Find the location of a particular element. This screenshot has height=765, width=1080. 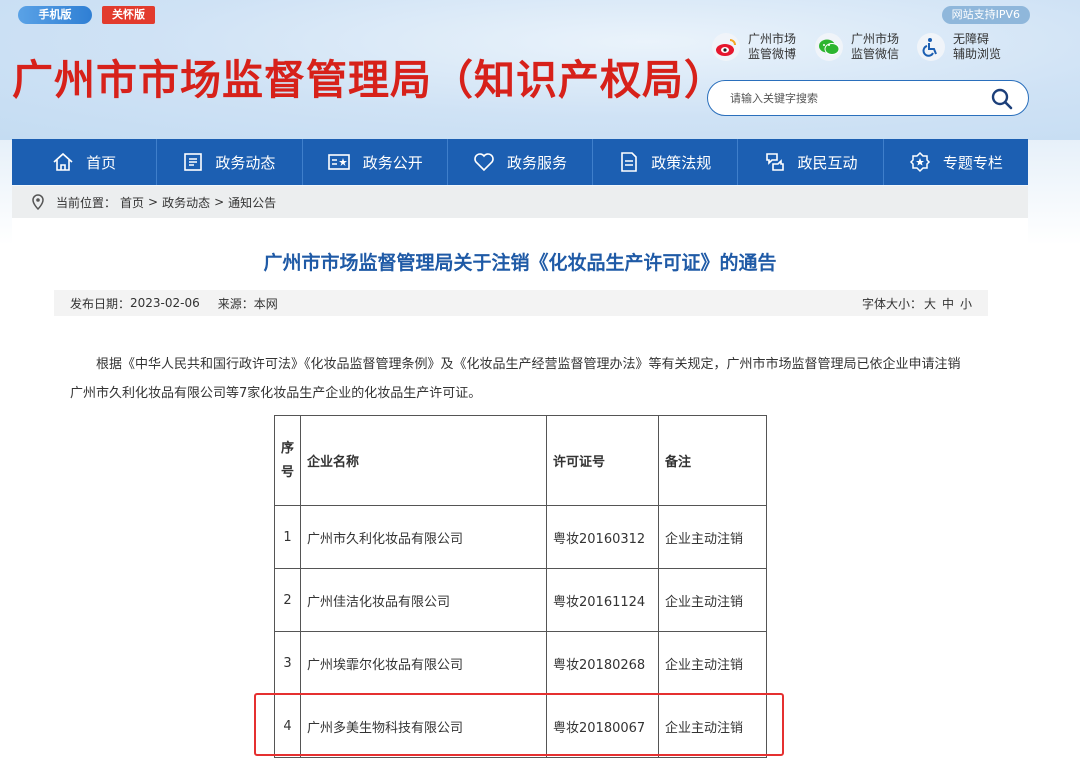

wechat-line1: 广州市场 is located at coordinates (875, 39).